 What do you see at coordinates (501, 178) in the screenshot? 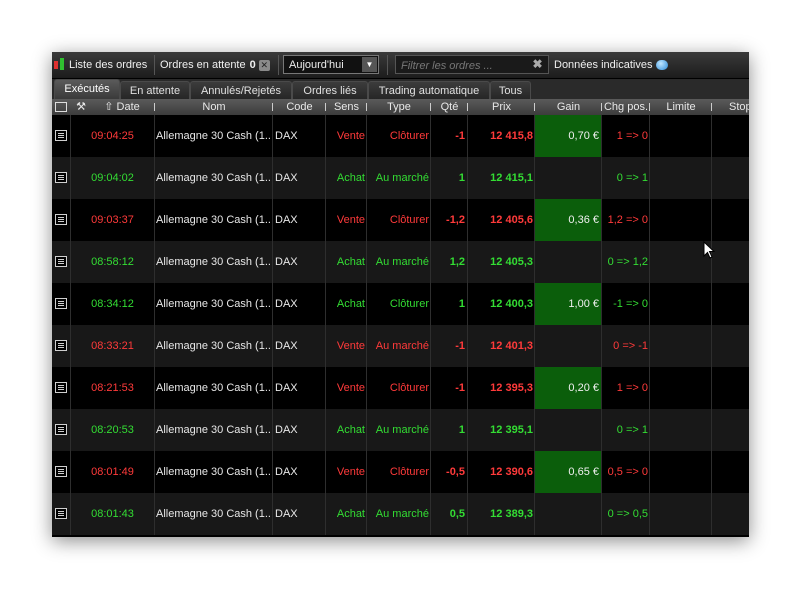
I see `cell-prix: 12 415,1` at bounding box center [501, 178].